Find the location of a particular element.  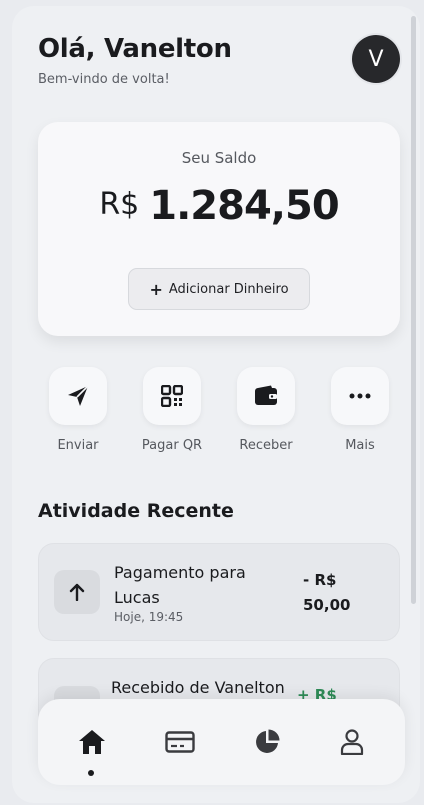

add-money-button: + Adicionar Dinheiro is located at coordinates (219, 289).